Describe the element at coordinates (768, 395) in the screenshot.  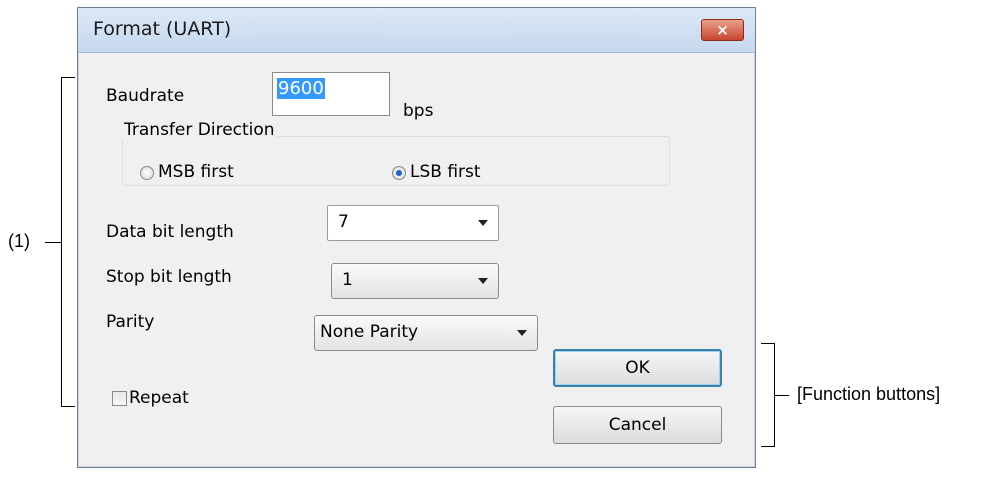
I see `function-buttons-bracket` at that location.